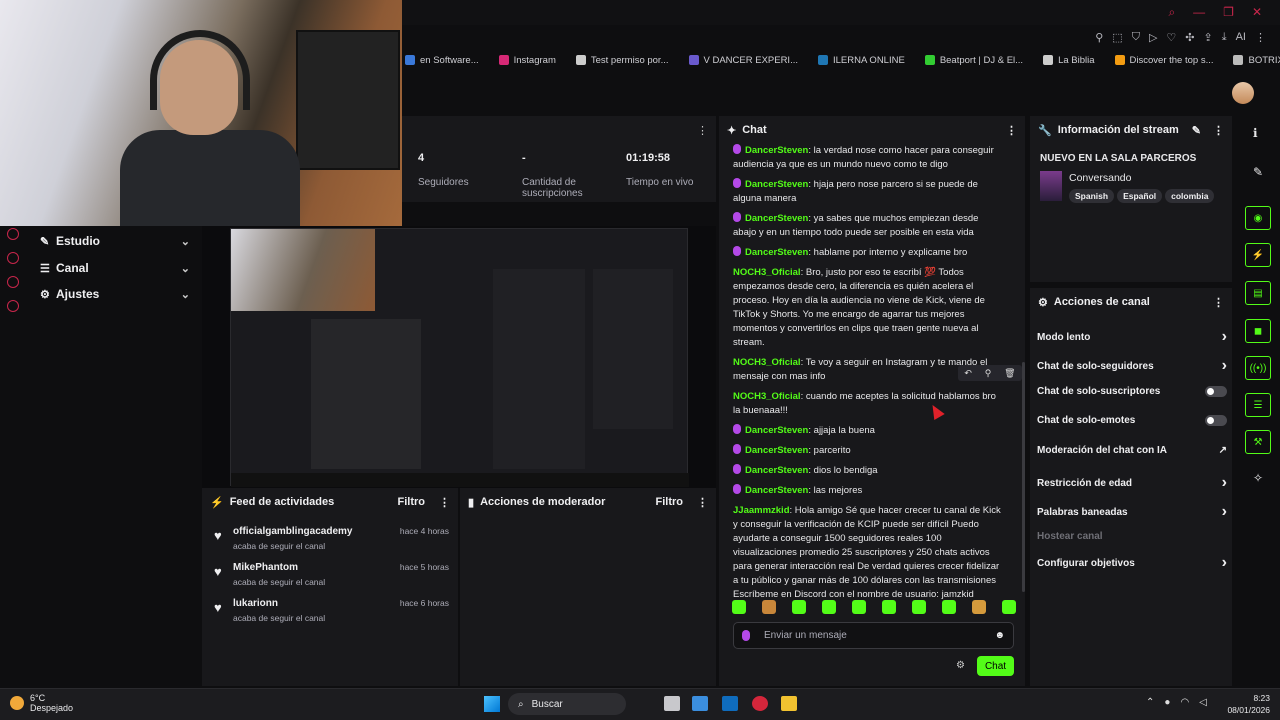  I want to click on play-icon: ▷, so click(1153, 37).